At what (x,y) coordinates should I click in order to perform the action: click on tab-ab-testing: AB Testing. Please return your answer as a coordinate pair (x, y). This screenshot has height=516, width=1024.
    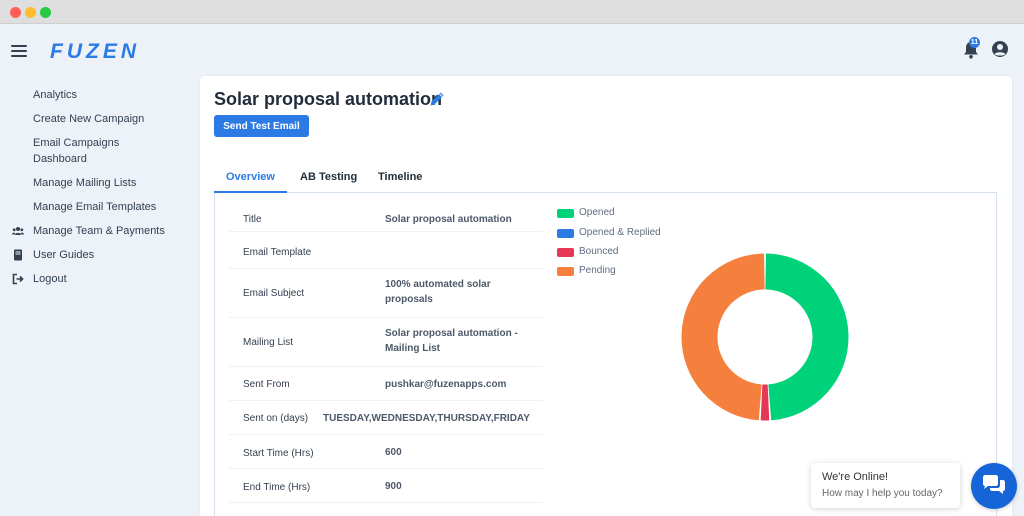
    Looking at the image, I should click on (328, 177).